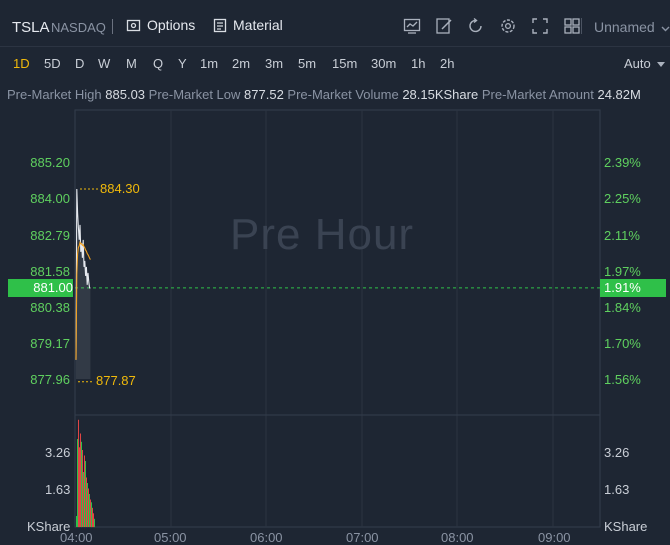  Describe the element at coordinates (622, 307) in the screenshot. I see `percent-tick: 1.84%` at that location.